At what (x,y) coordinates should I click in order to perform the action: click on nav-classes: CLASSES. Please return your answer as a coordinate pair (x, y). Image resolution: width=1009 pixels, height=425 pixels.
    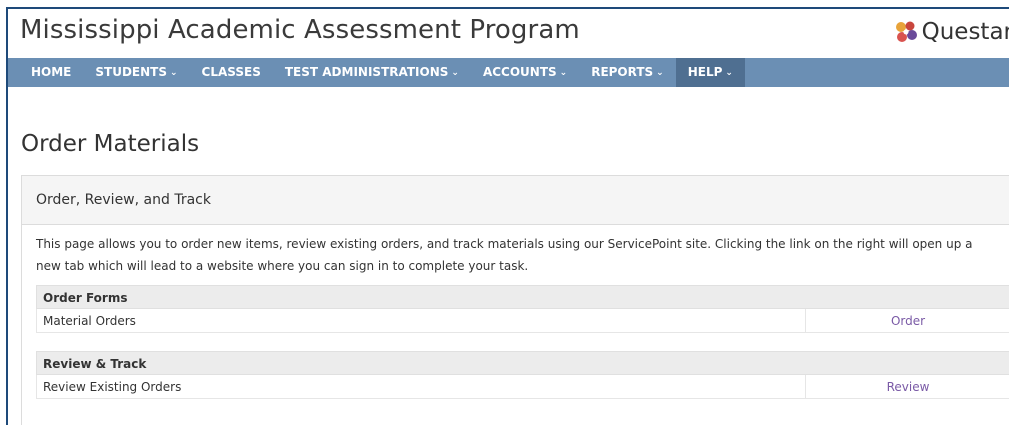
    Looking at the image, I should click on (231, 72).